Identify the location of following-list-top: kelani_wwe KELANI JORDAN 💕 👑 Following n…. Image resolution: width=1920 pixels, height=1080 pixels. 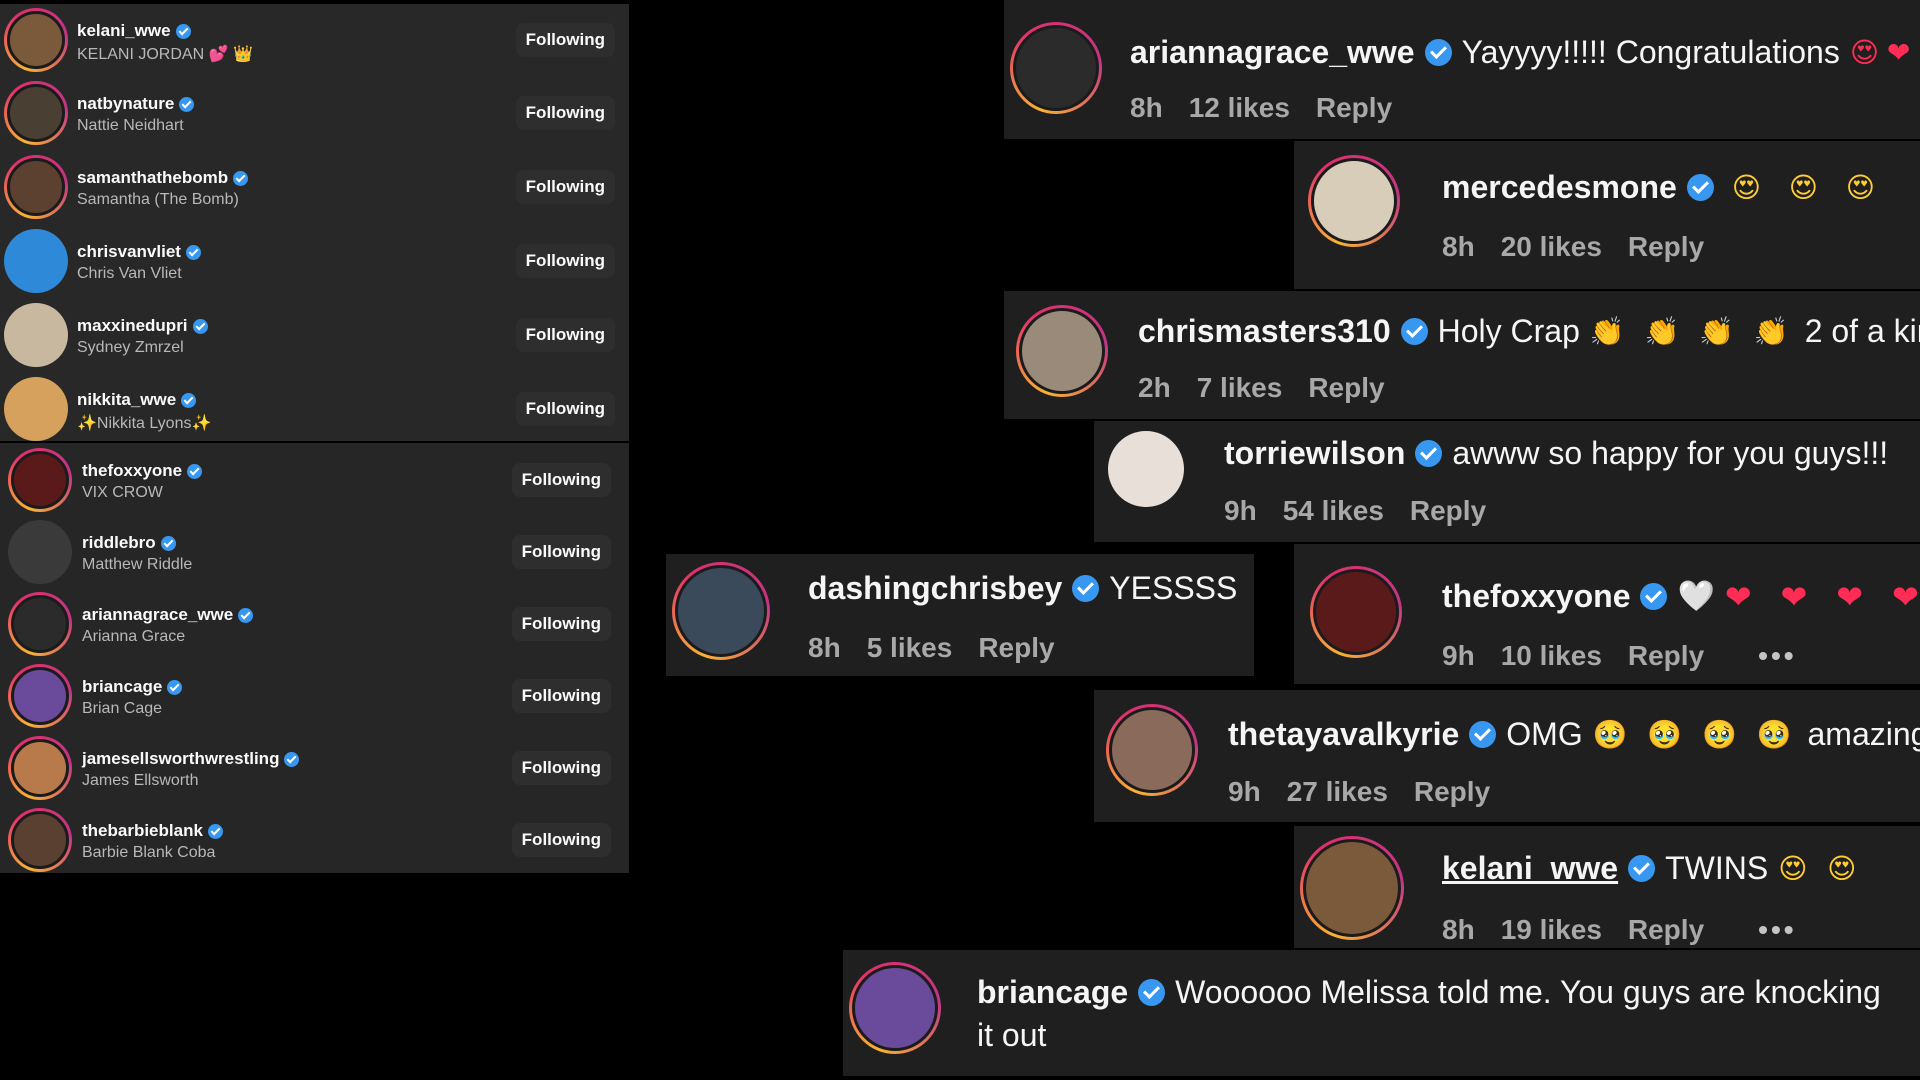
(314, 222).